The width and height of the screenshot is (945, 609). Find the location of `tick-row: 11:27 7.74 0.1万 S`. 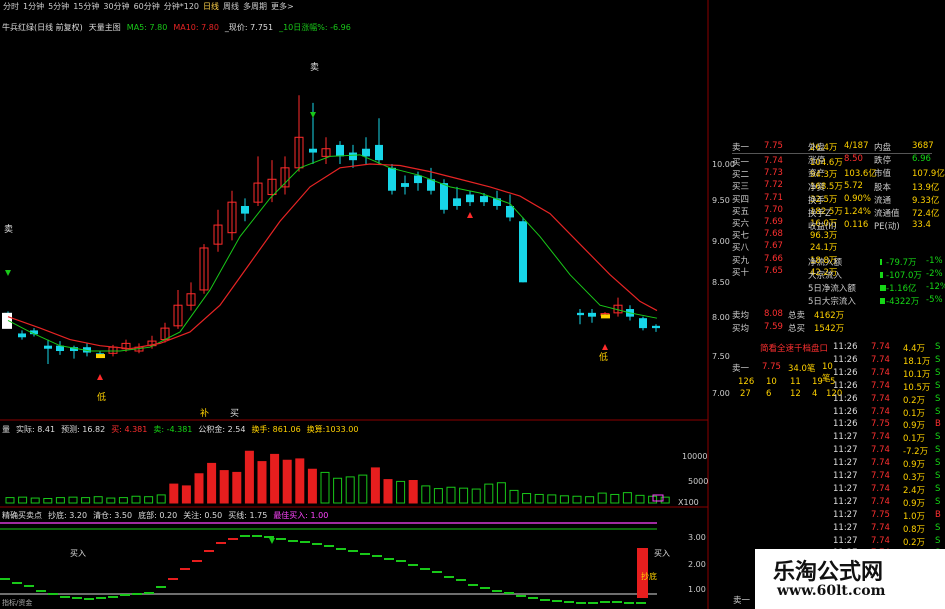

tick-row: 11:27 7.74 0.1万 S is located at coordinates (889, 438).